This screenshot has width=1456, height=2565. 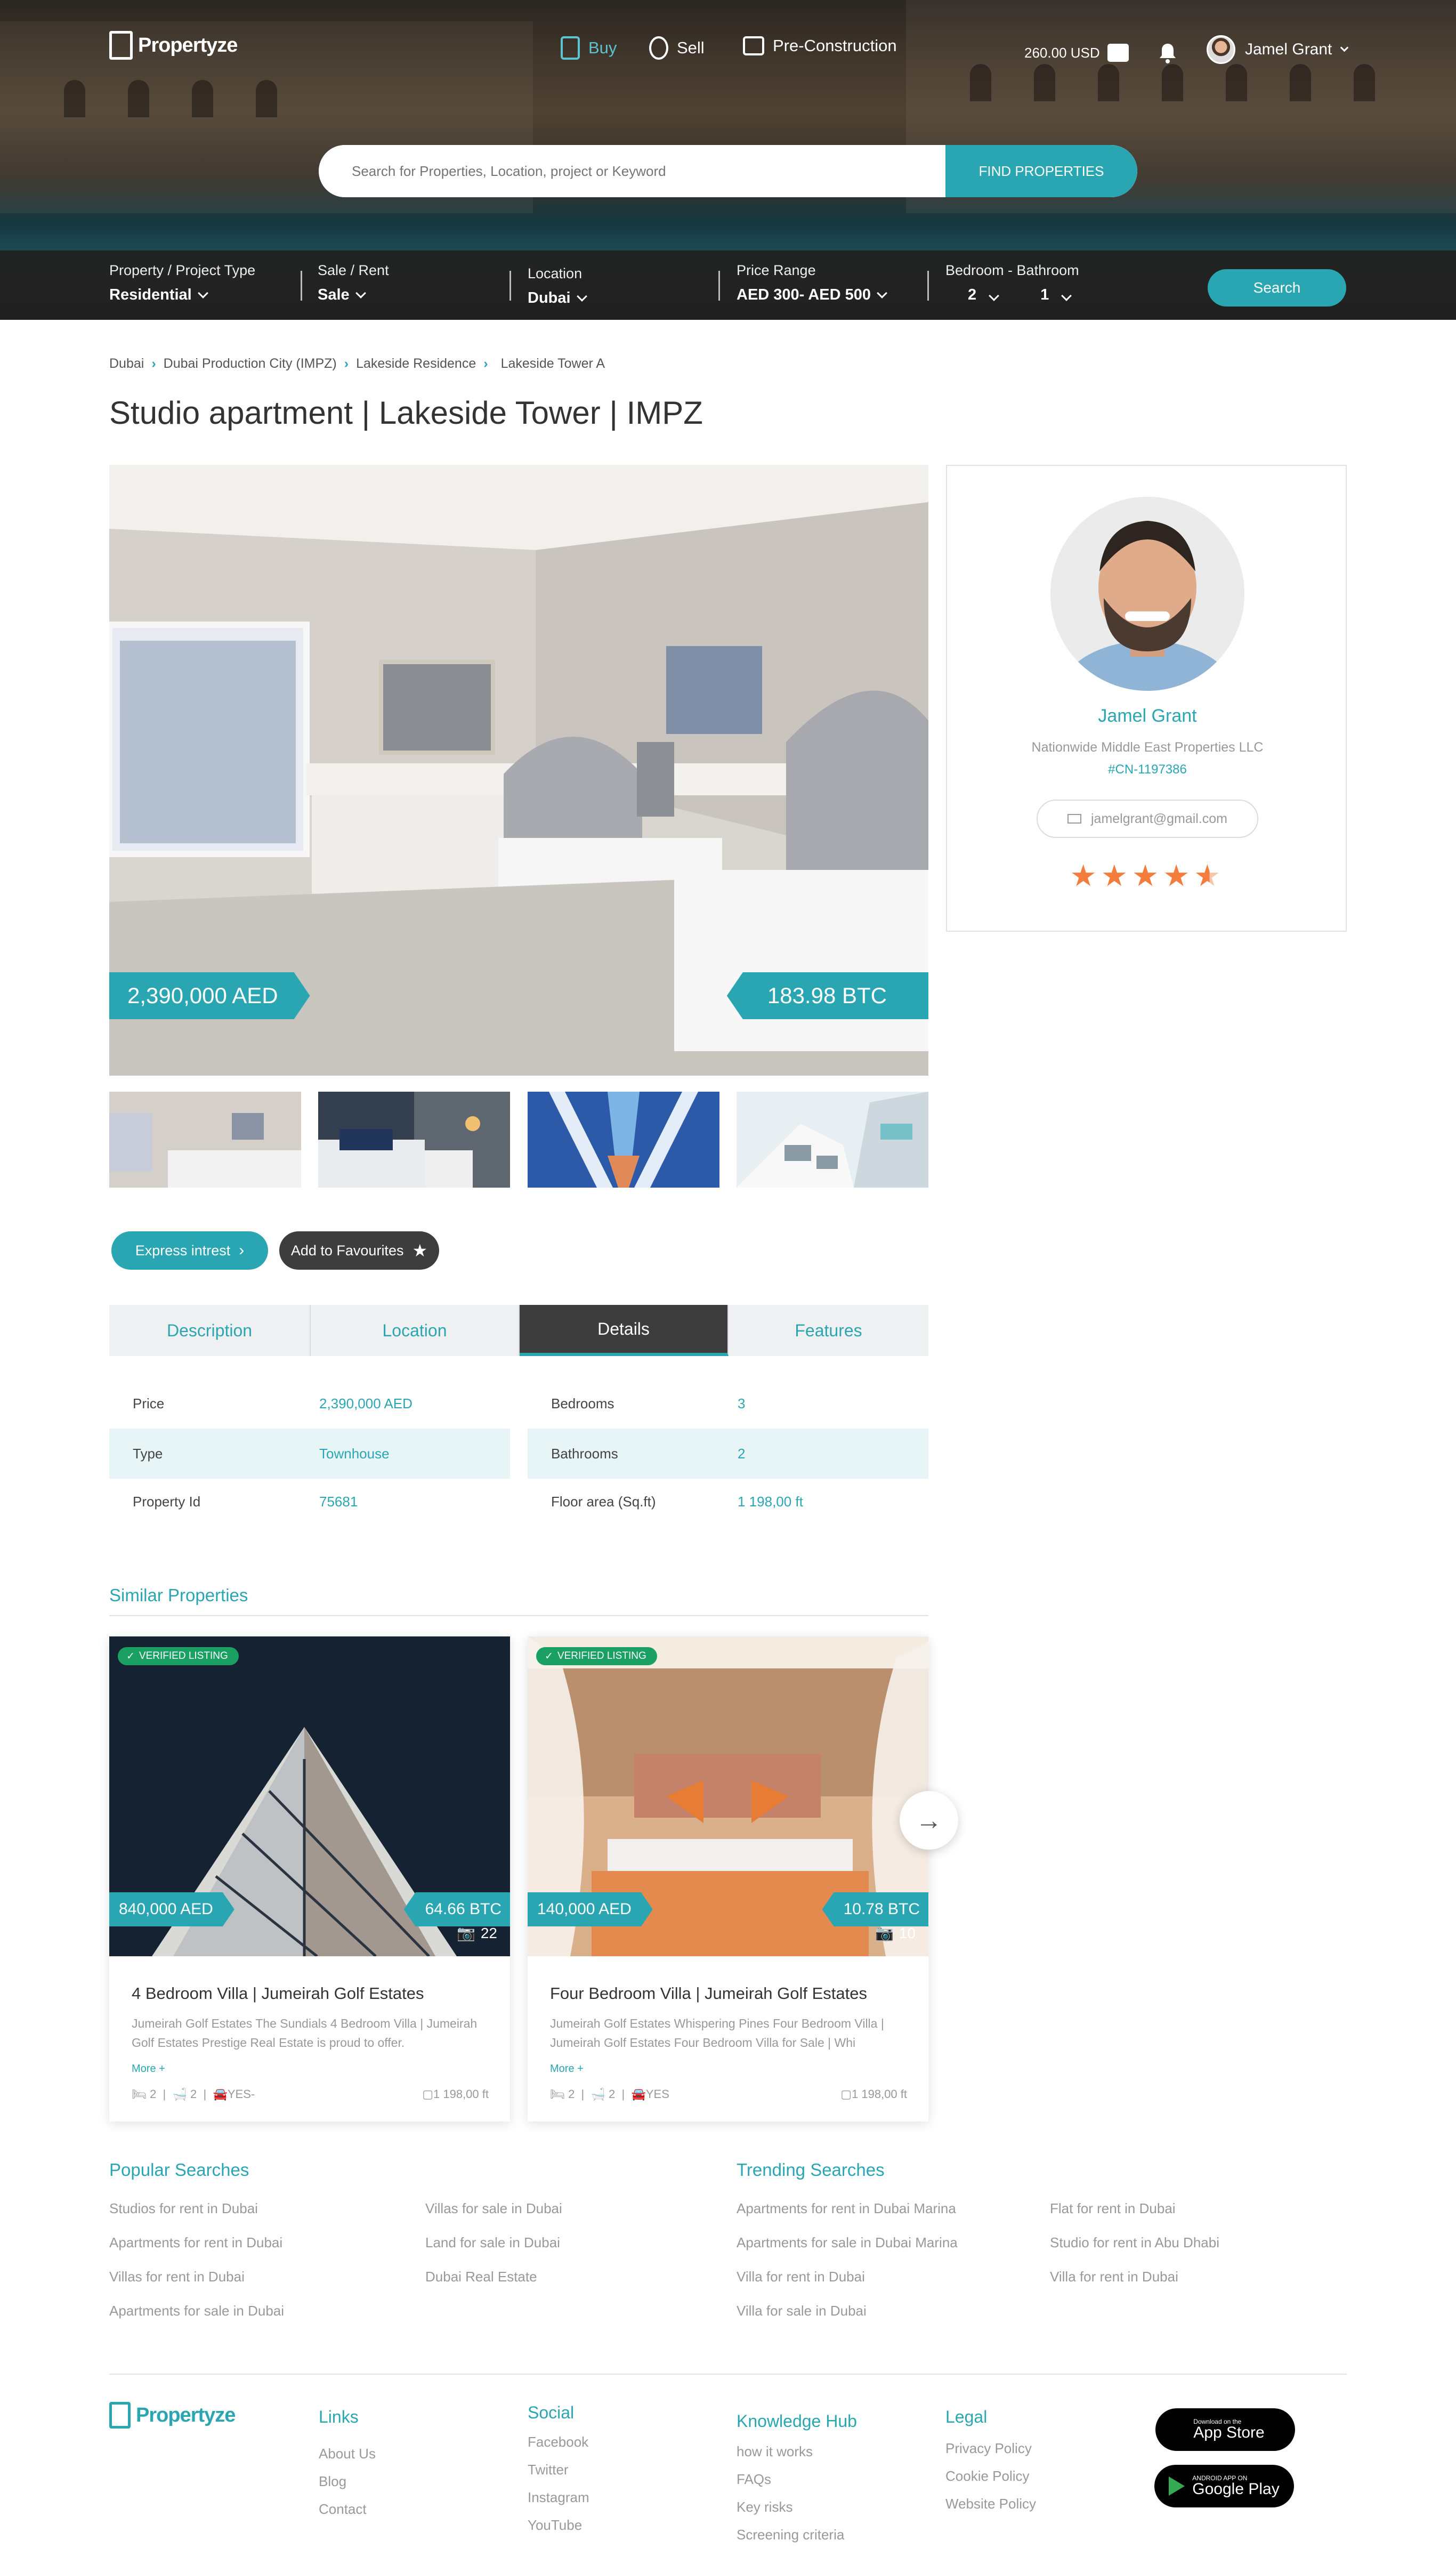 What do you see at coordinates (1113, 2208) in the screenshot?
I see `trending-search-link: Flat for rent in Dubai` at bounding box center [1113, 2208].